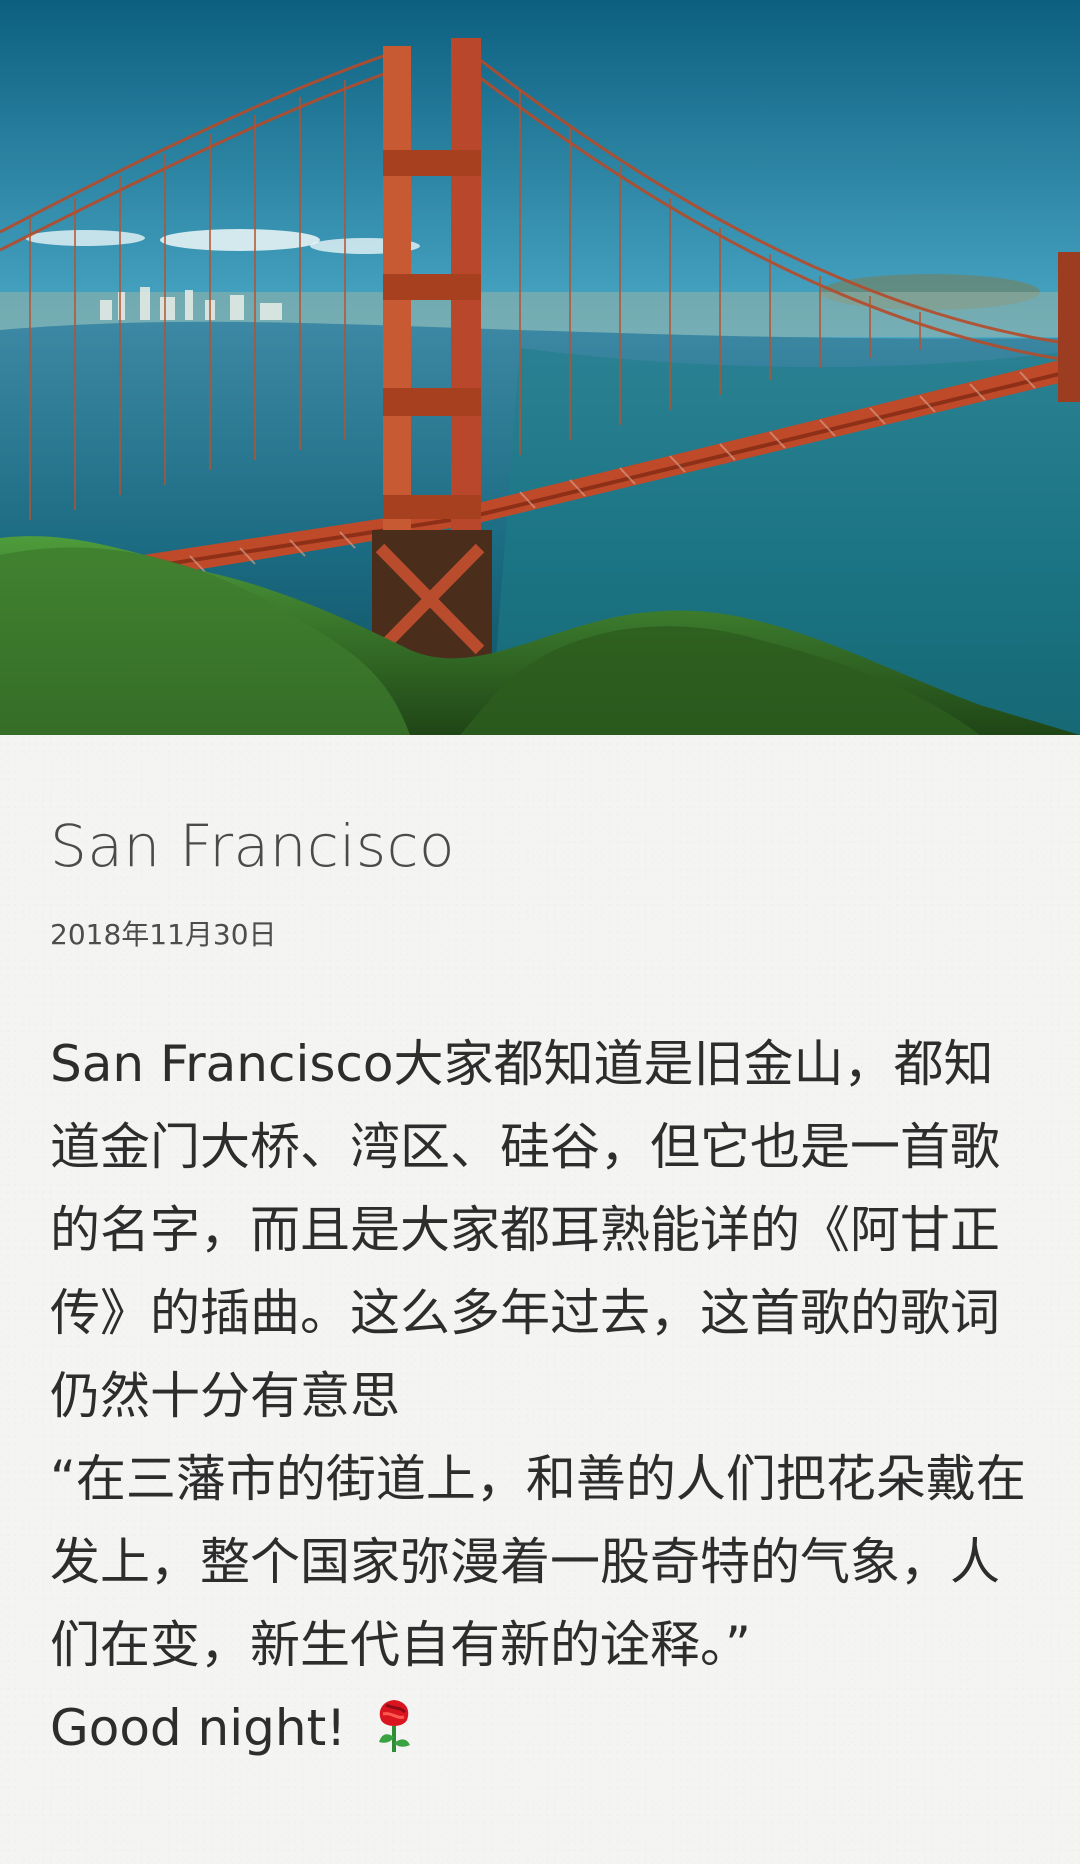 Image resolution: width=1080 pixels, height=1864 pixels. I want to click on rose-icon, so click(394, 1726).